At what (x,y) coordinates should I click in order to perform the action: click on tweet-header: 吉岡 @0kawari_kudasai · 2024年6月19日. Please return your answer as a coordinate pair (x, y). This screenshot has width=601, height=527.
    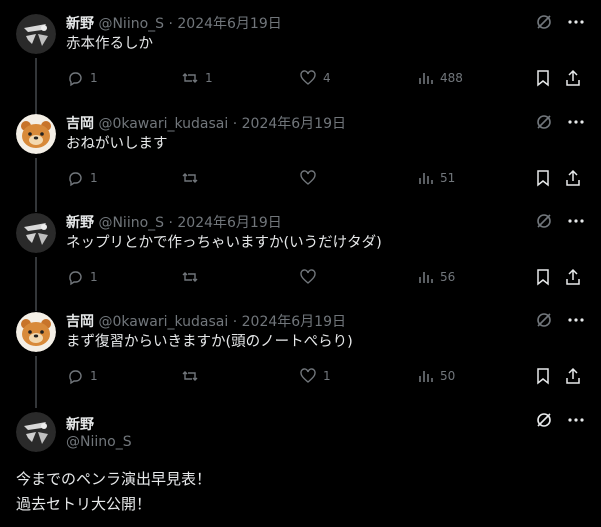
    Looking at the image, I should click on (206, 322).